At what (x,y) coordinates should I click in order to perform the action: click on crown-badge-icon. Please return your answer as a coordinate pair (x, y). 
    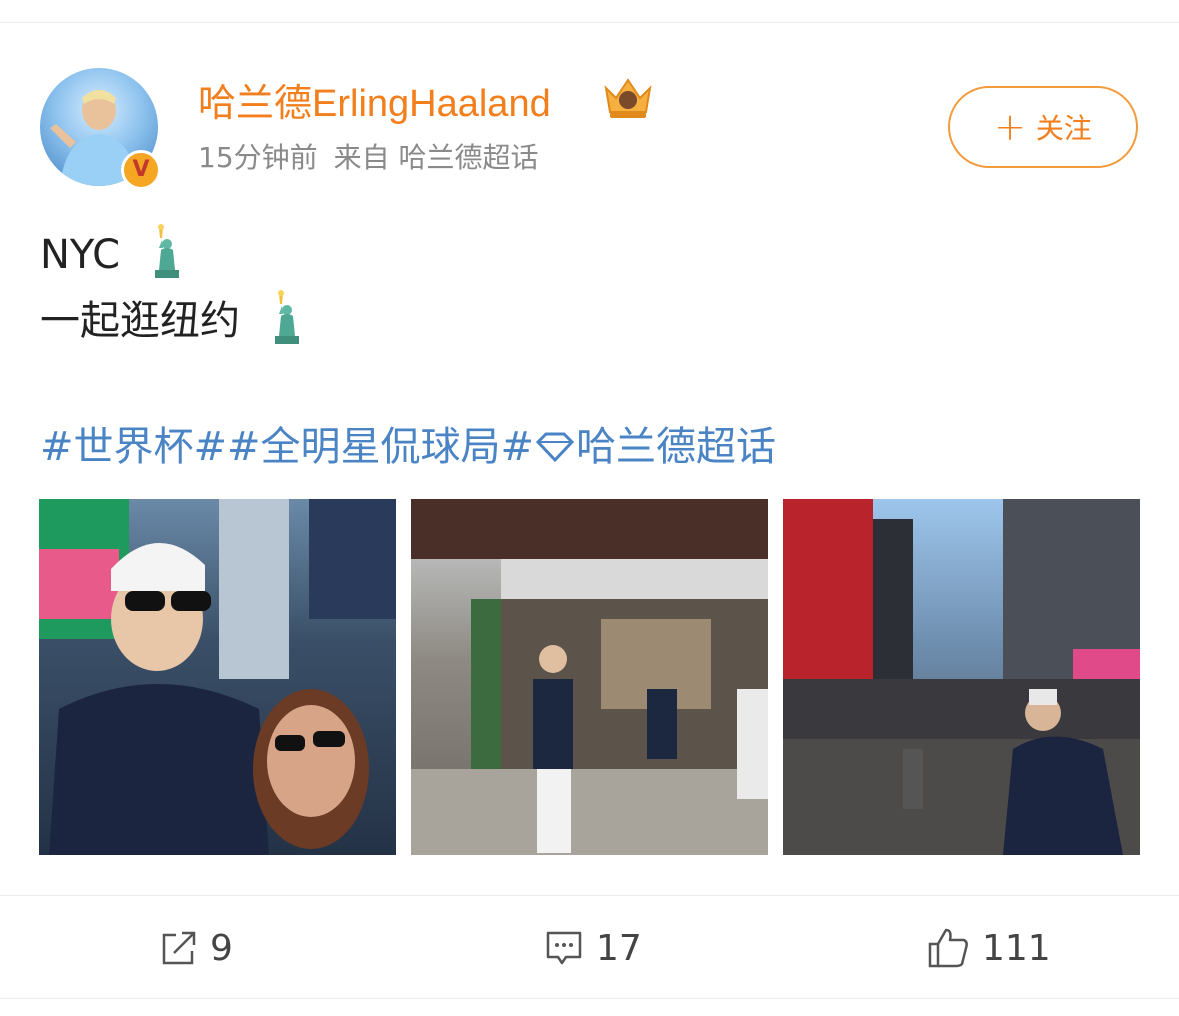
    Looking at the image, I should click on (628, 97).